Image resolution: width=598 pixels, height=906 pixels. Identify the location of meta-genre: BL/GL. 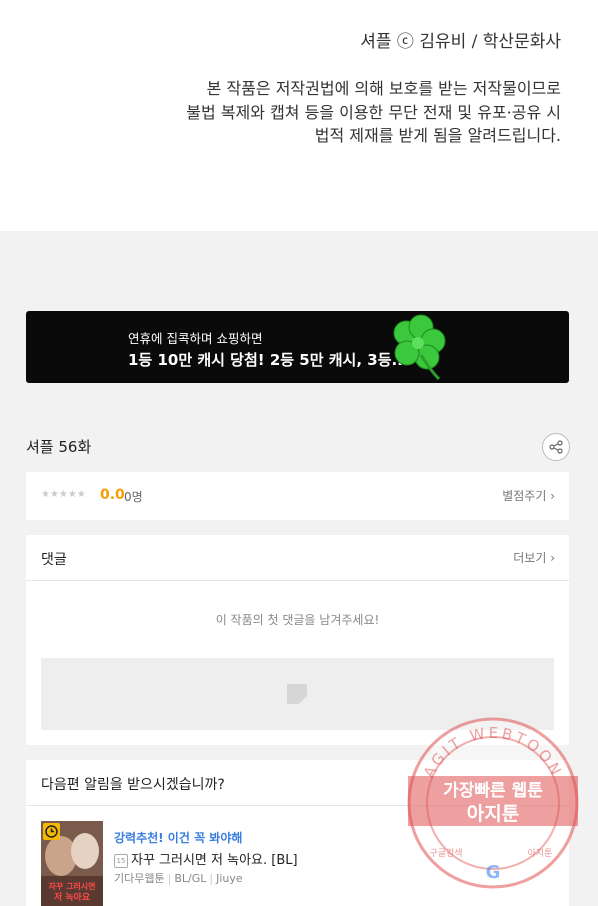
(190, 878).